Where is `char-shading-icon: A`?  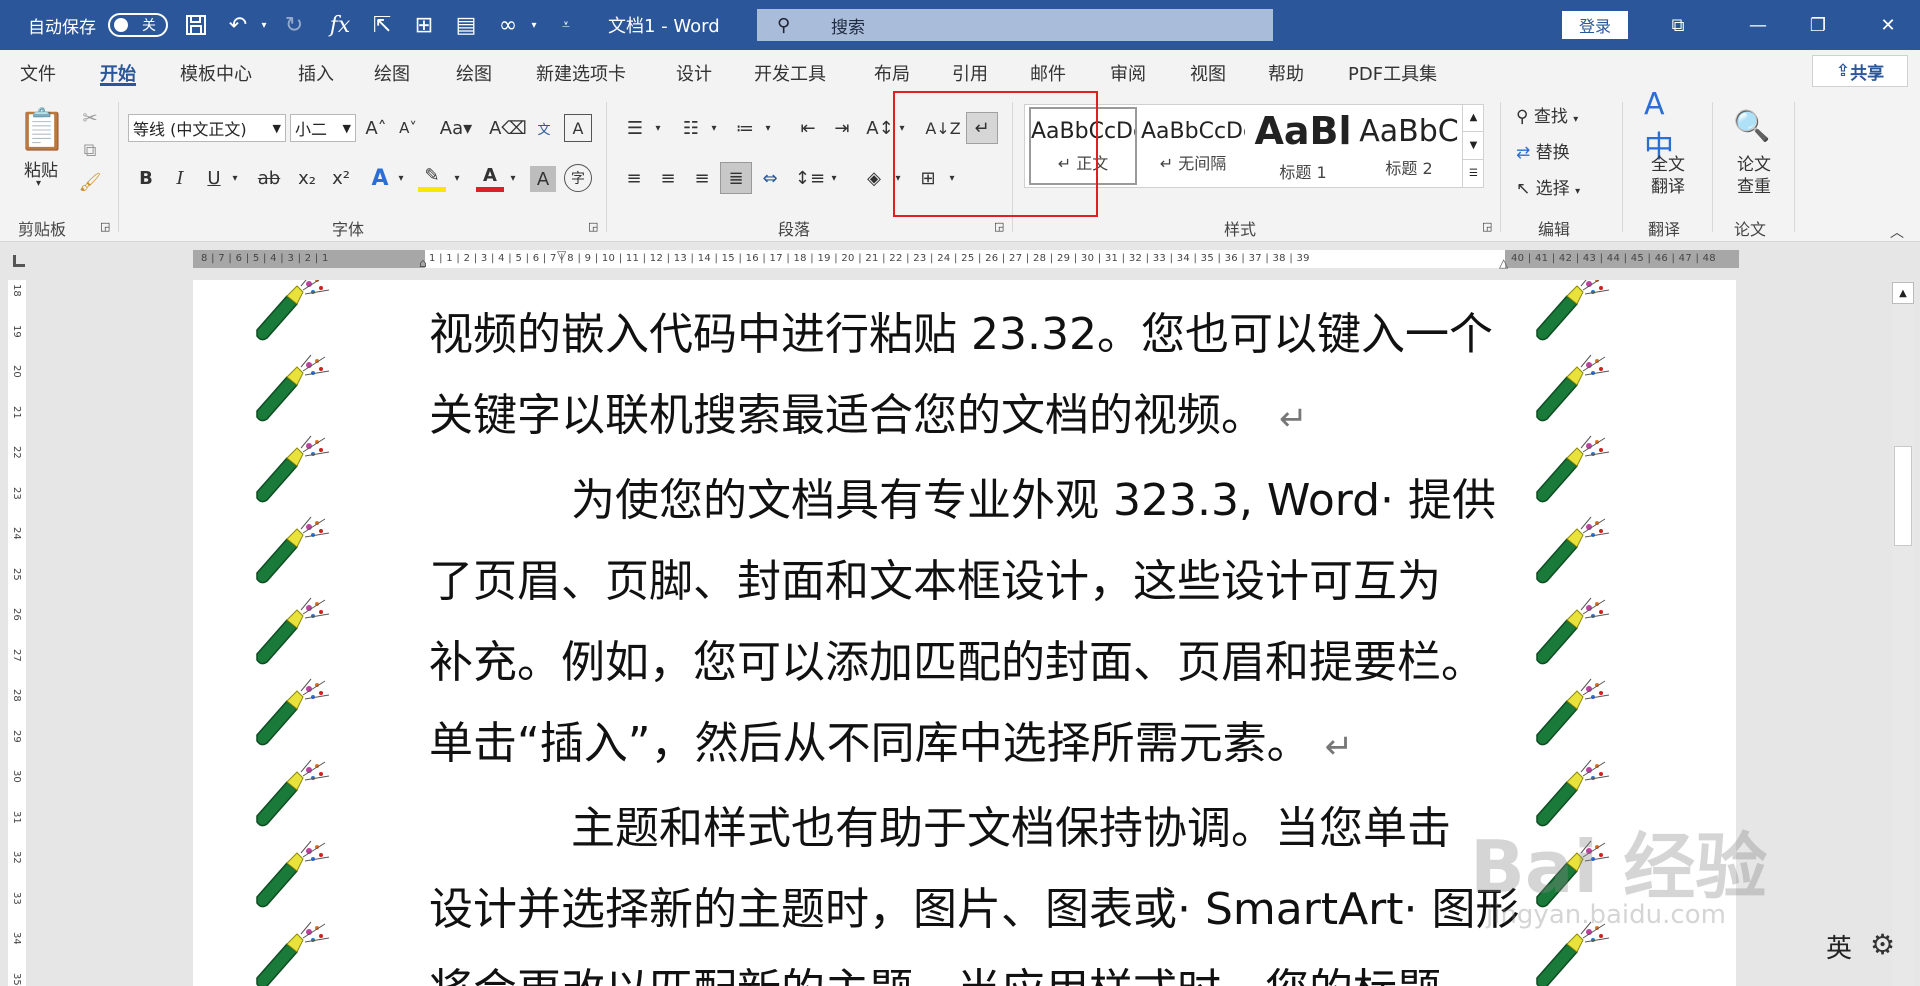
char-shading-icon: A is located at coordinates (543, 179).